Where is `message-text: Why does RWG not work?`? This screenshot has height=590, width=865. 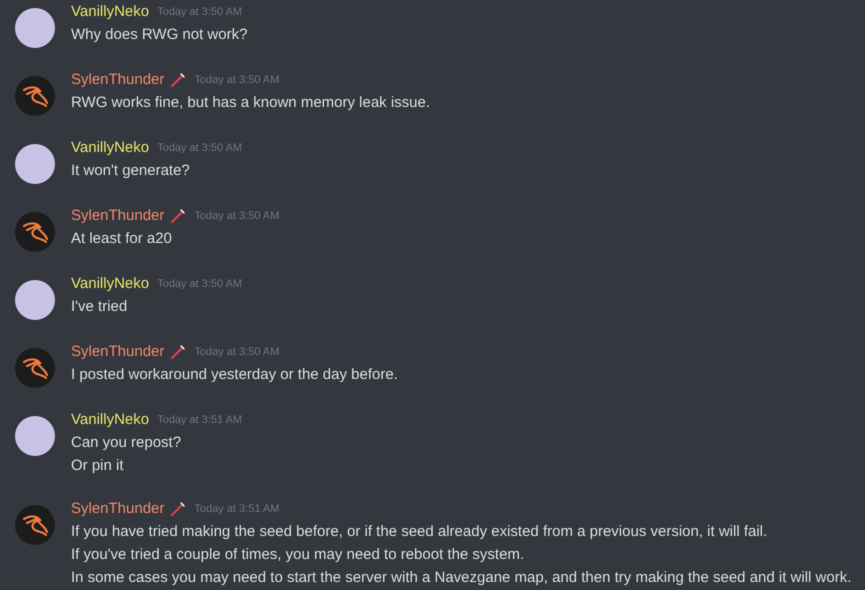
message-text: Why does RWG not work? is located at coordinates (159, 35).